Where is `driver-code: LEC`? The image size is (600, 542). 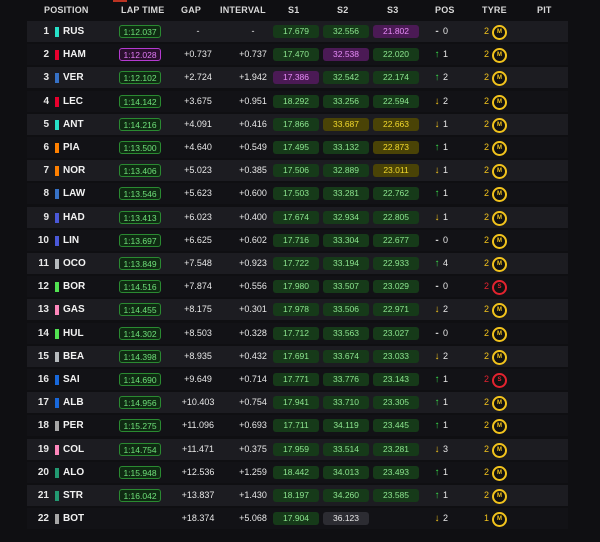
driver-code: LEC is located at coordinates (73, 101).